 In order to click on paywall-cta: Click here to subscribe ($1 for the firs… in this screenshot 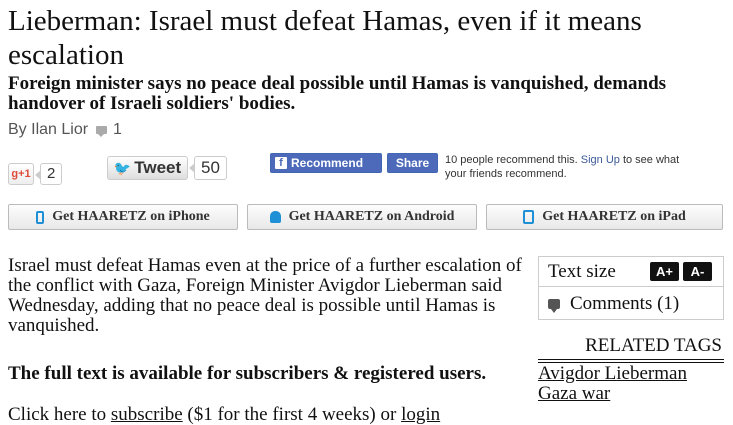, I will do `click(224, 415)`.